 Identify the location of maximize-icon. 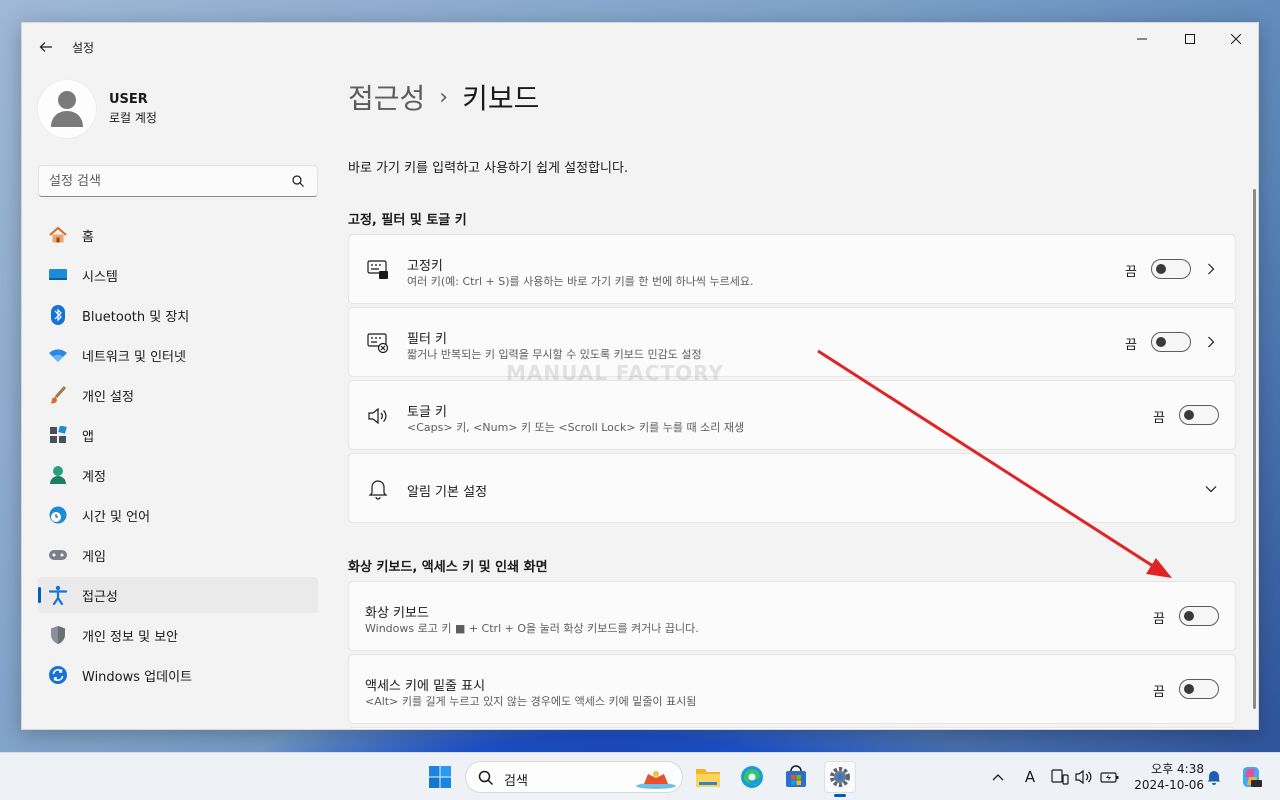
(1190, 39).